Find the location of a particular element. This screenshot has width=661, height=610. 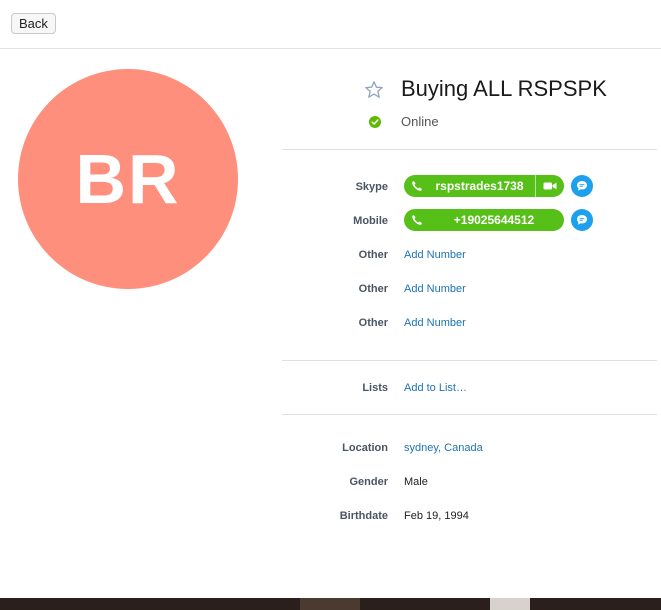

mobile-number: +19025644512 is located at coordinates (494, 220).